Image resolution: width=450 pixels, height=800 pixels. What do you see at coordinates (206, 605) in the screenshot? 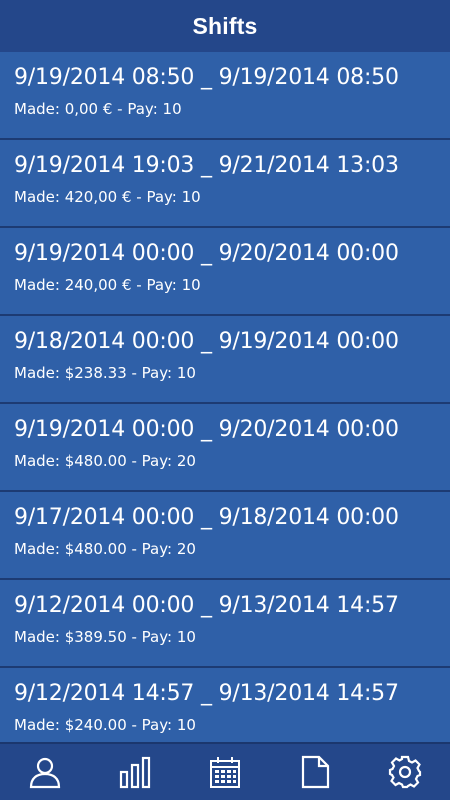
I see `shift-date-range: 9/12/2014 00:00 _ 9/13/2014 14:57` at bounding box center [206, 605].